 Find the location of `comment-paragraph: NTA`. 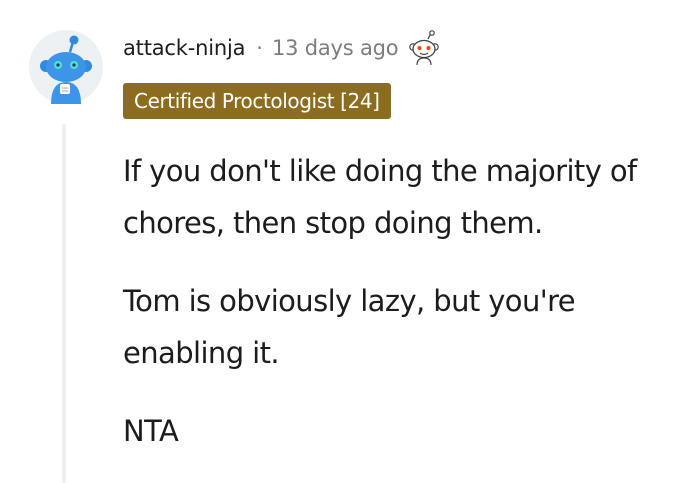

comment-paragraph: NTA is located at coordinates (151, 431).